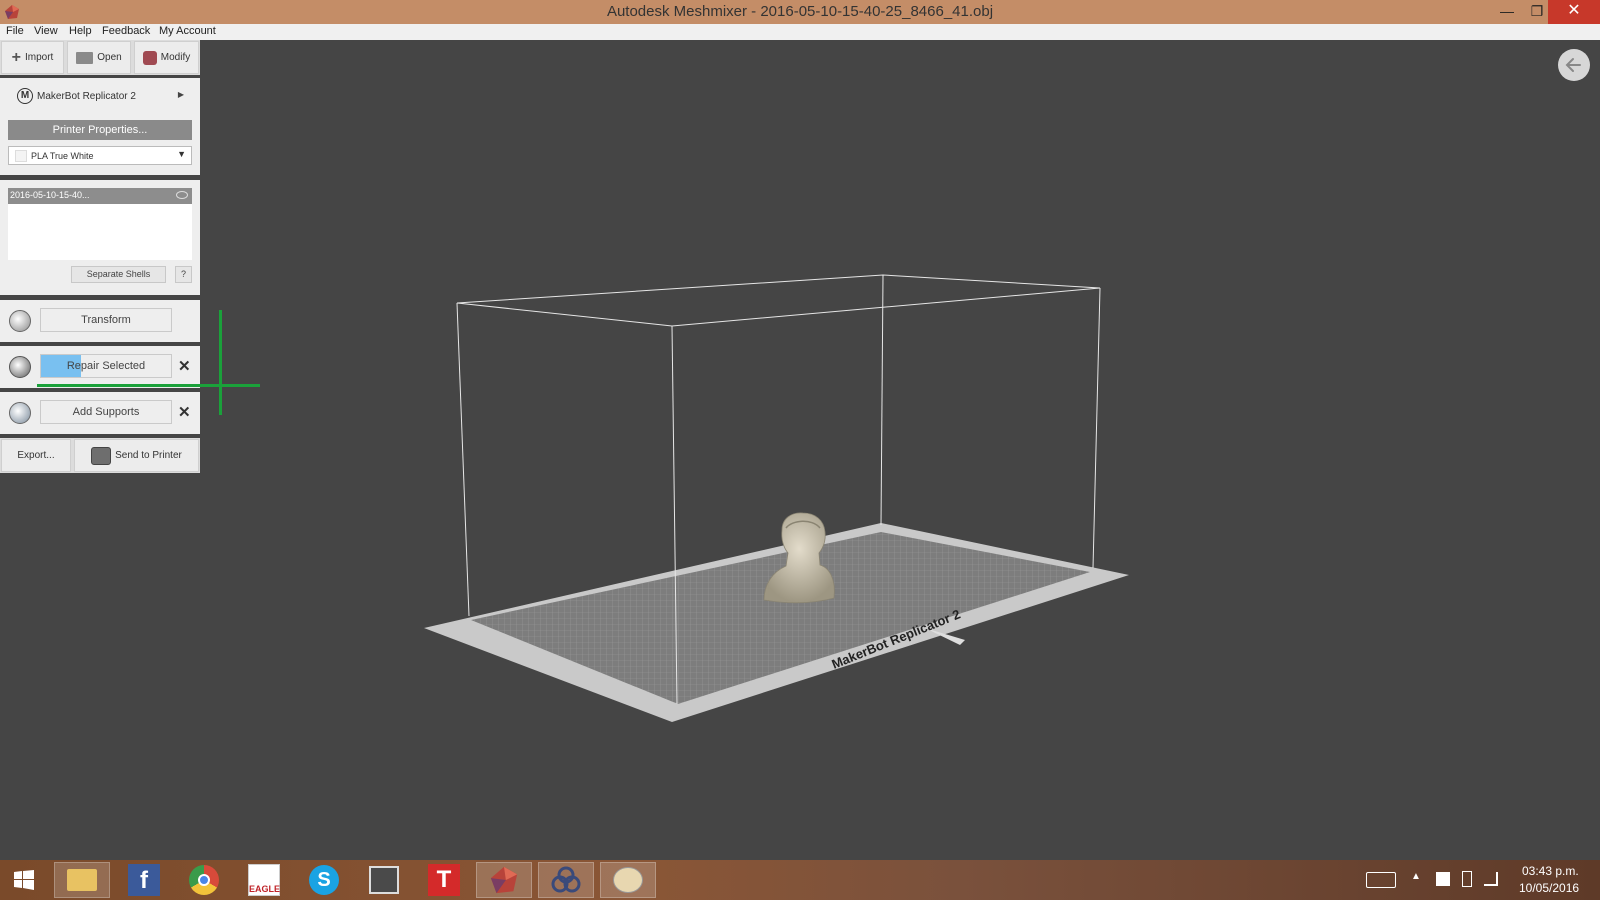  I want to click on meshmixer-task, so click(504, 880).